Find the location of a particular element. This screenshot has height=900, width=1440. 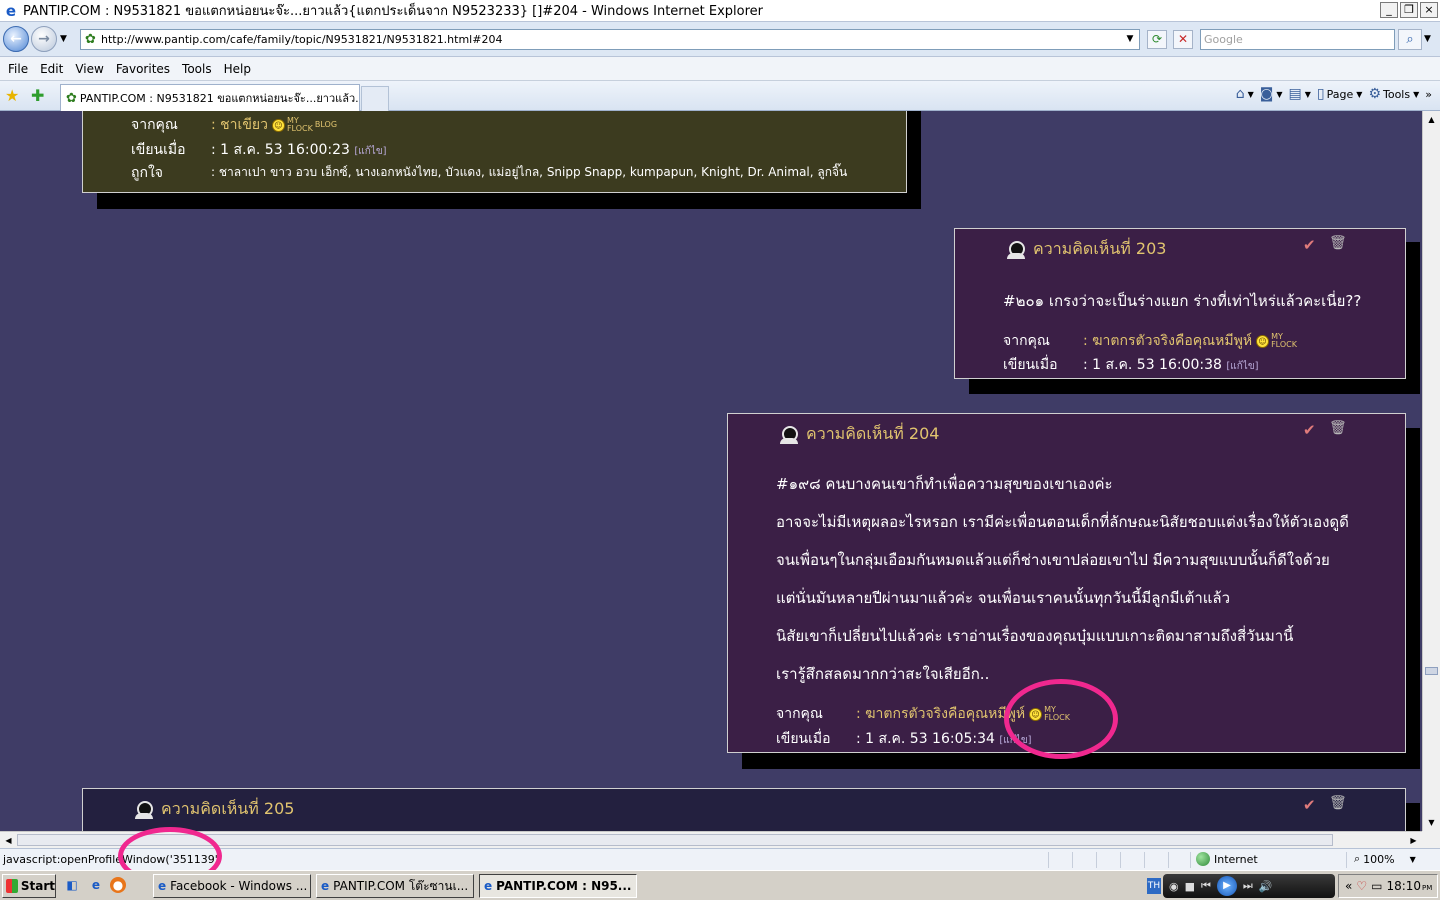

address-input is located at coordinates (606, 39).